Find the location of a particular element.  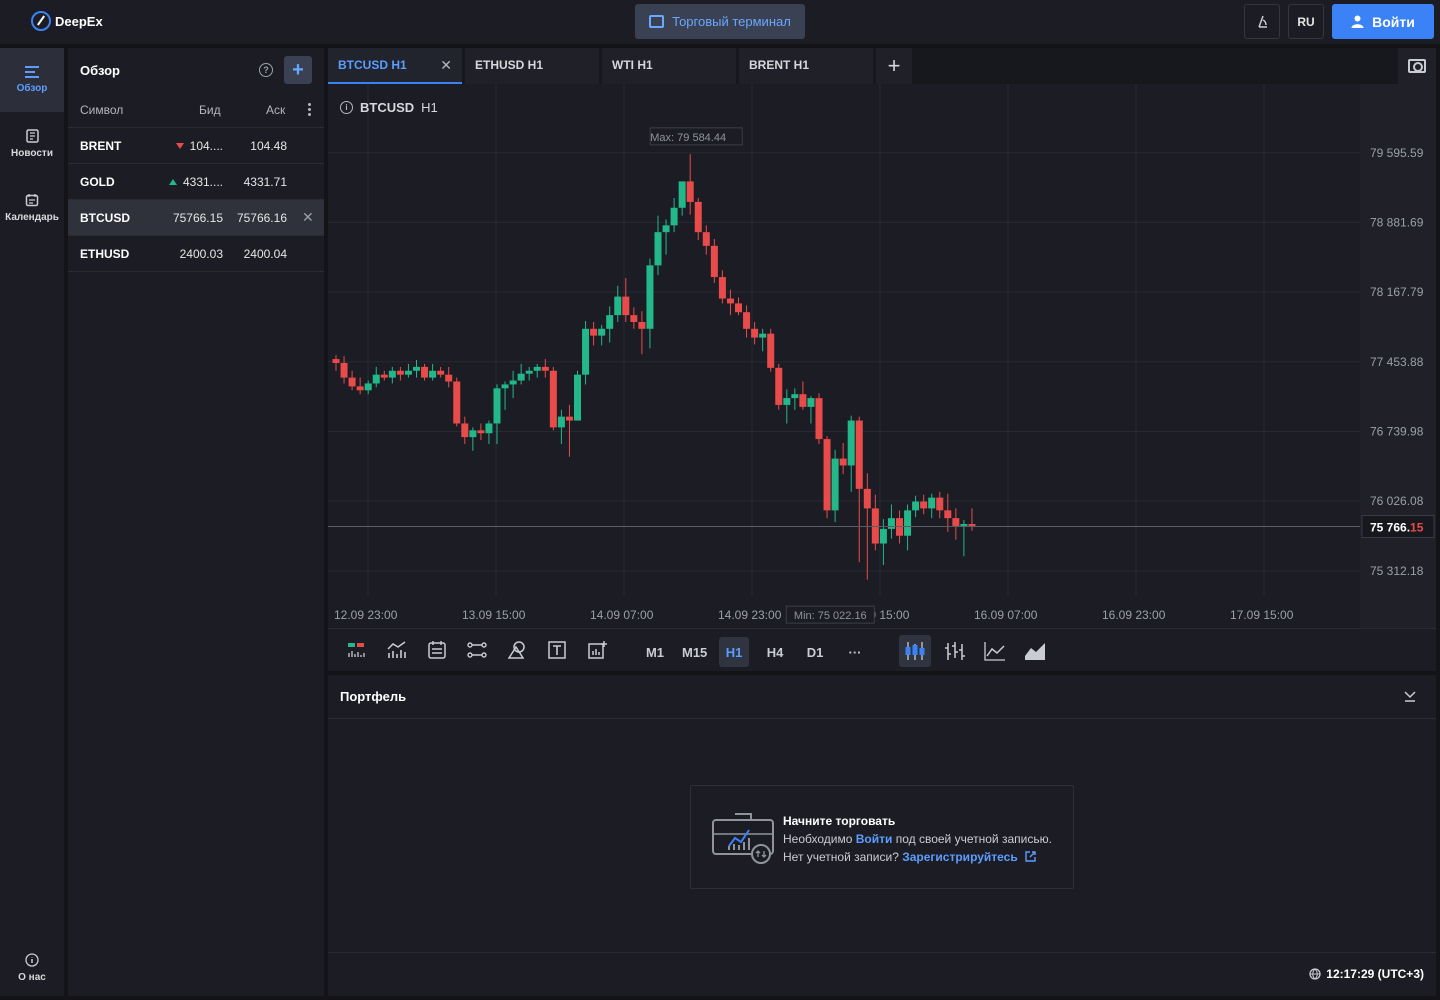

more-timeframes-button: ··· is located at coordinates (855, 652).